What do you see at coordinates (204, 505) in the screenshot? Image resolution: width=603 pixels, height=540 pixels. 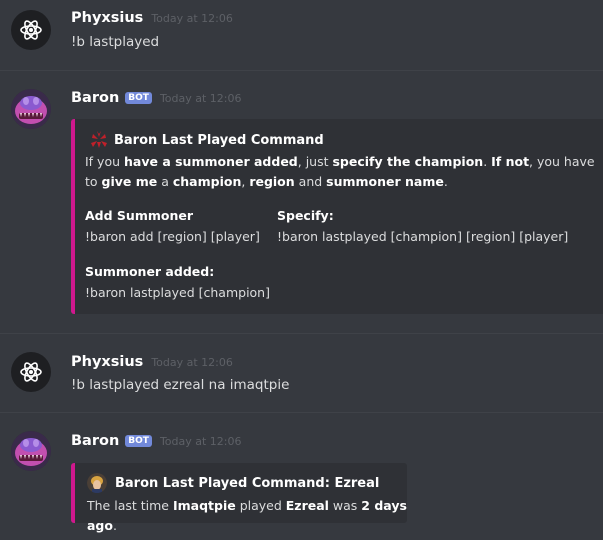 I see `bold-text: Imaqtpie` at bounding box center [204, 505].